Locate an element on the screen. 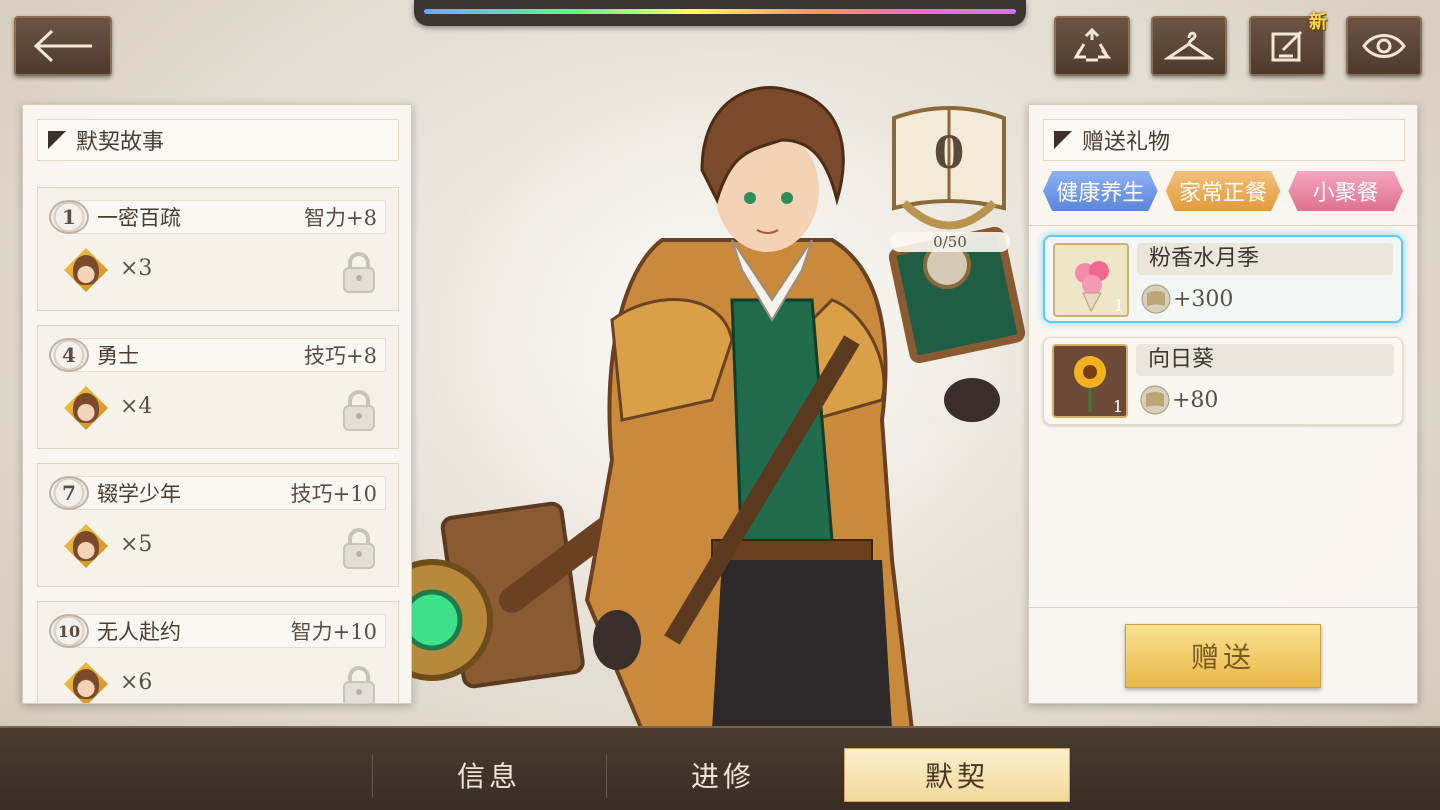 This screenshot has height=810, width=1440. give-area: 赠送 is located at coordinates (1223, 655).